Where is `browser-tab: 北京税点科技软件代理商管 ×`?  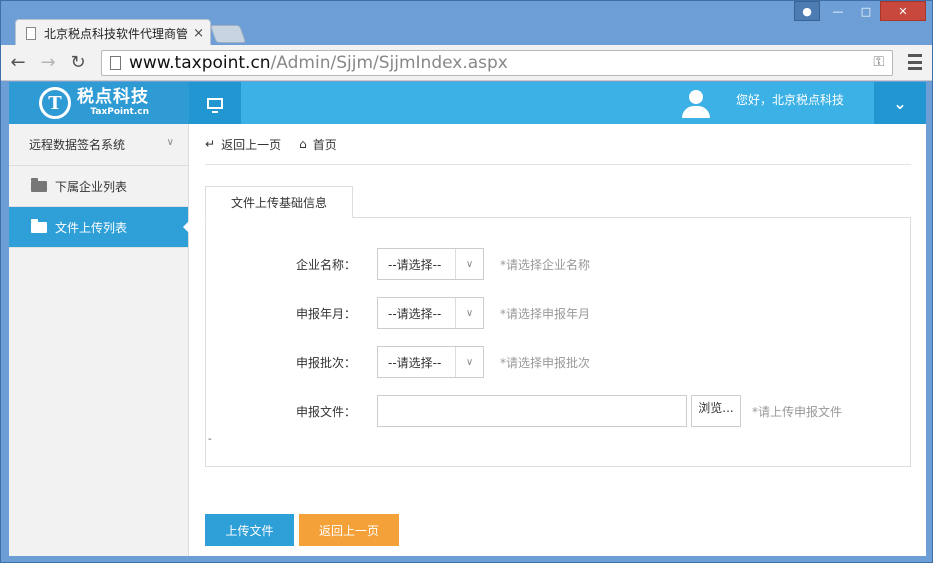
browser-tab: 北京税点科技软件代理商管 × is located at coordinates (113, 32).